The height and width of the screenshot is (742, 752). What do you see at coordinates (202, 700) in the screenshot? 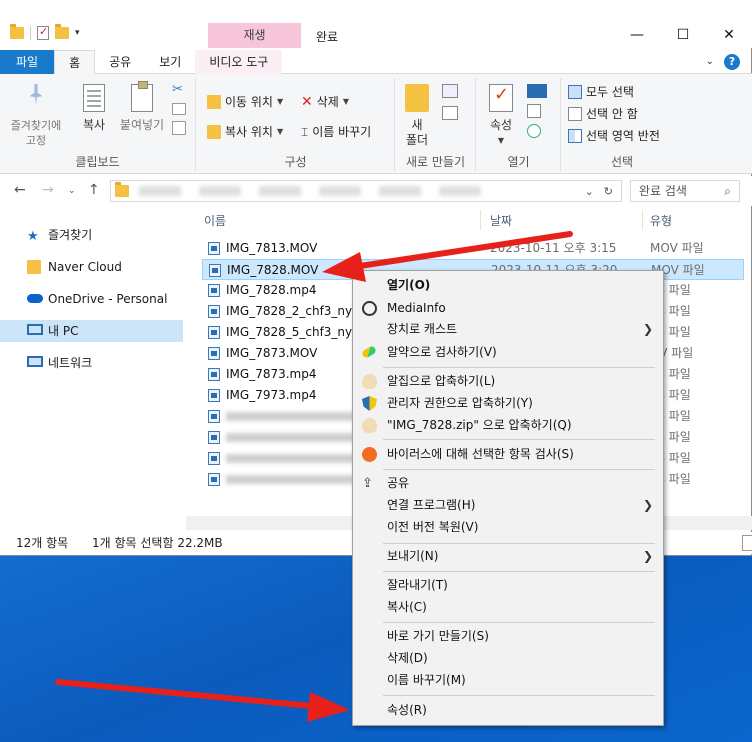
I see `annotation-arrow-to-properties` at bounding box center [202, 700].